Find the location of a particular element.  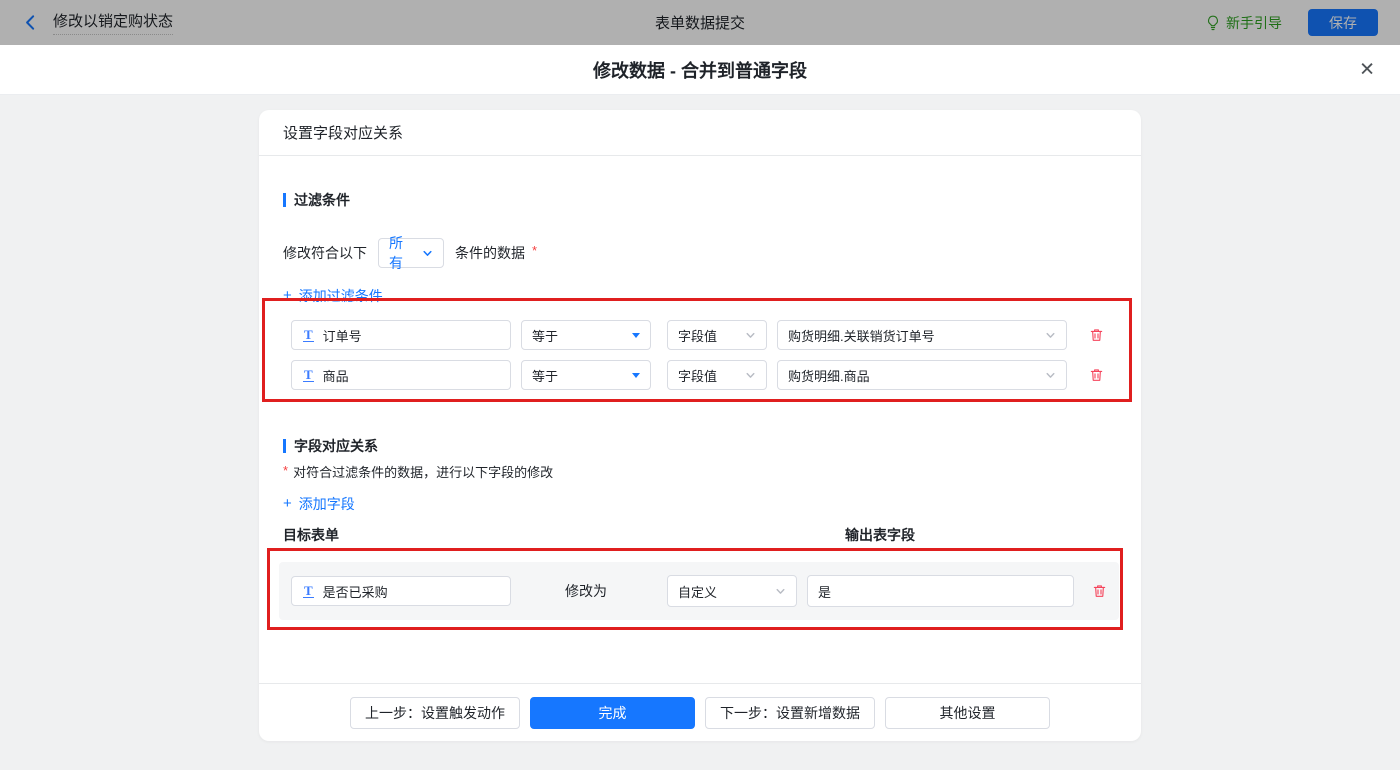

add-filter-condition-label: 添加过滤条件 is located at coordinates (340, 296).